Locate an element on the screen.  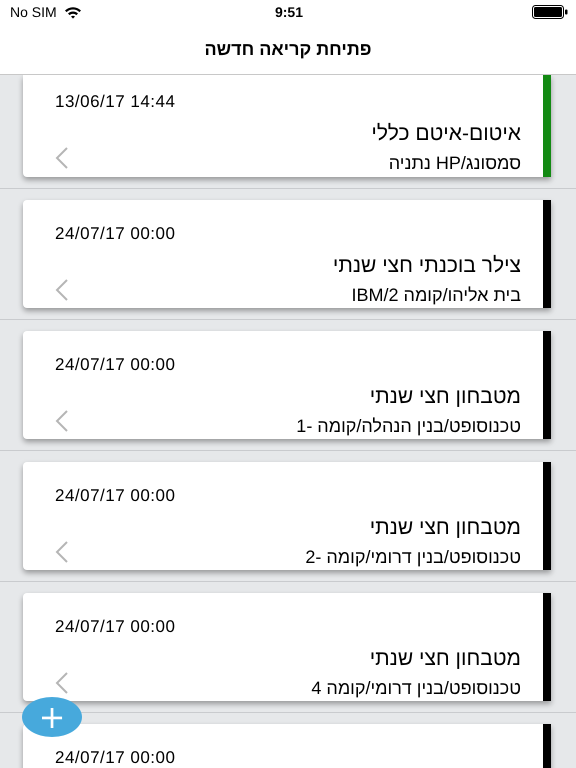
card-location: בית אליהו/קומה IBM/2 is located at coordinates (436, 295).